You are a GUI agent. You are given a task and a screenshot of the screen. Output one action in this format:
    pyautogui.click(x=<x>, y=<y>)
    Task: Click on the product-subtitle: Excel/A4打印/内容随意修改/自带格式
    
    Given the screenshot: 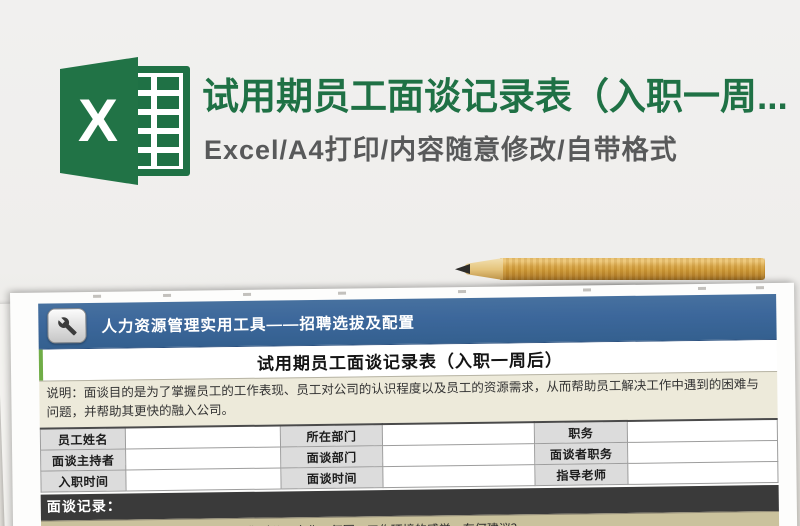 What is the action you would take?
    pyautogui.click(x=441, y=150)
    